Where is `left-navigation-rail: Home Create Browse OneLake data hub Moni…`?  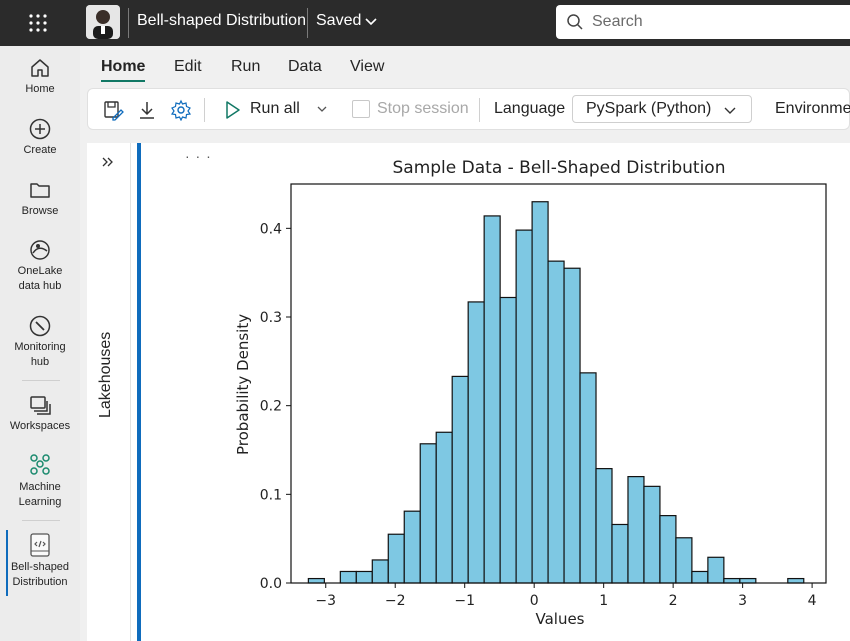
left-navigation-rail: Home Create Browse OneLake data hub Moni… is located at coordinates (40, 343).